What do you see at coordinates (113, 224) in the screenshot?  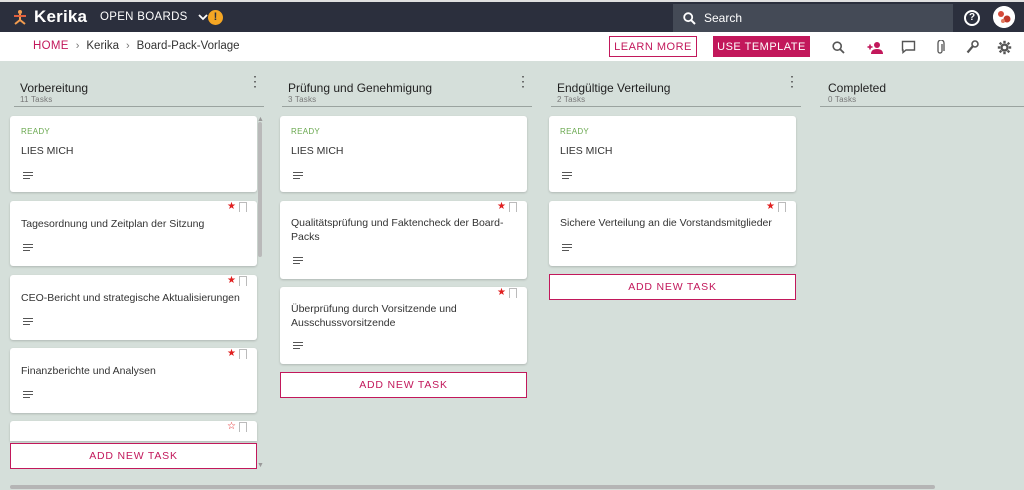 I see `card-title: Tagesordnung und Zeitplan der Sitzung` at bounding box center [113, 224].